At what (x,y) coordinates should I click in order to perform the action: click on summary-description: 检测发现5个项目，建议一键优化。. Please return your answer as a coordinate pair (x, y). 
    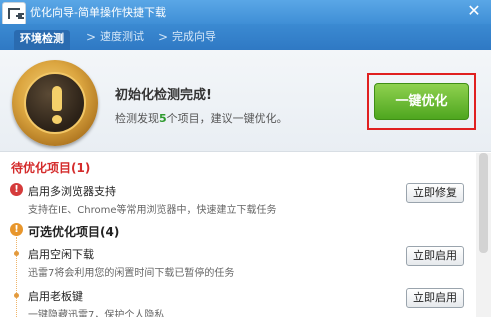
    Looking at the image, I should click on (201, 118).